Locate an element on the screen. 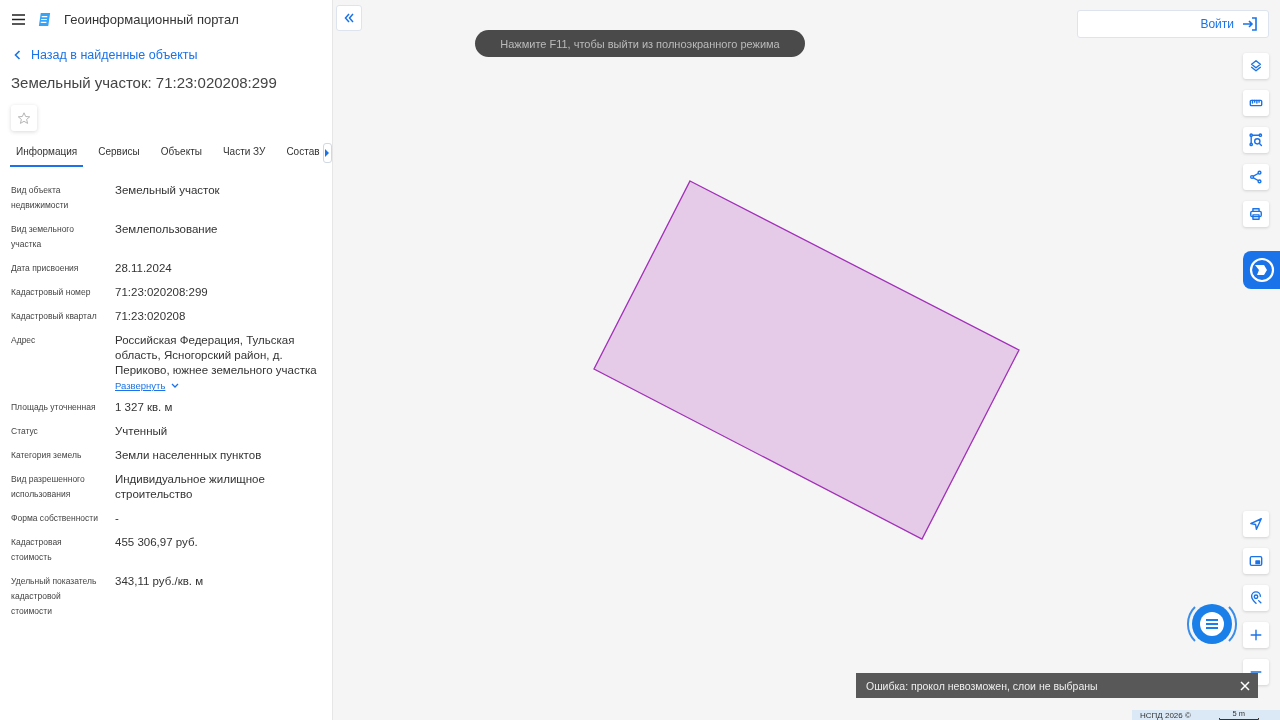 The height and width of the screenshot is (720, 1280). layers-icon is located at coordinates (1256, 66).